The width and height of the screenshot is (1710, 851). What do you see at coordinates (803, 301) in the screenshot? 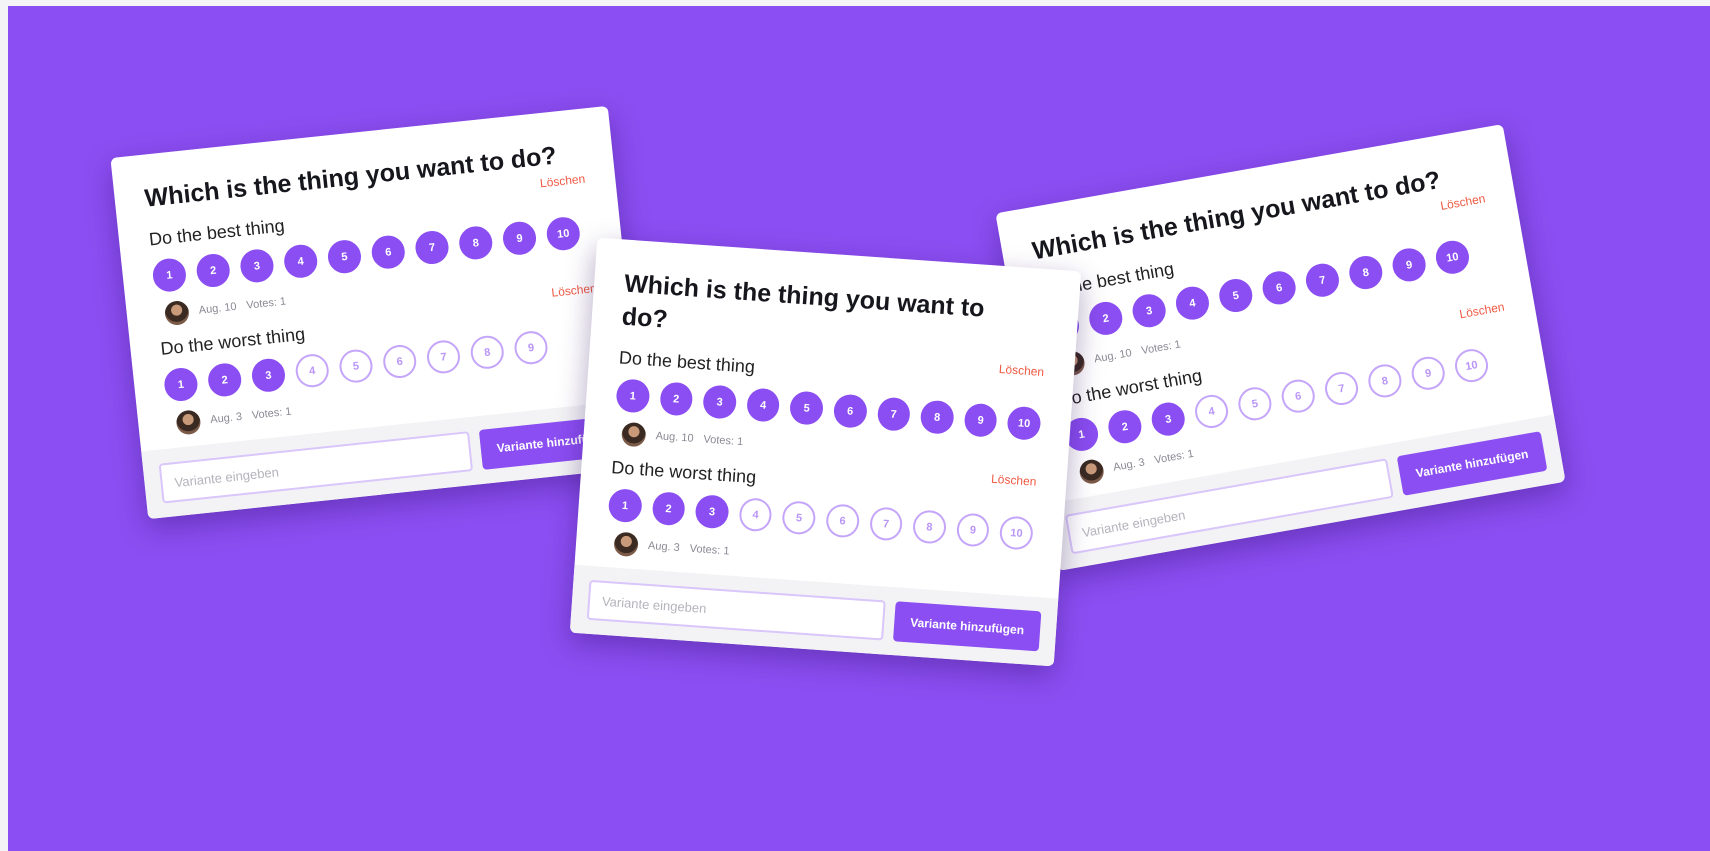
I see `poll-question: Which is the thing you want to do?` at bounding box center [803, 301].